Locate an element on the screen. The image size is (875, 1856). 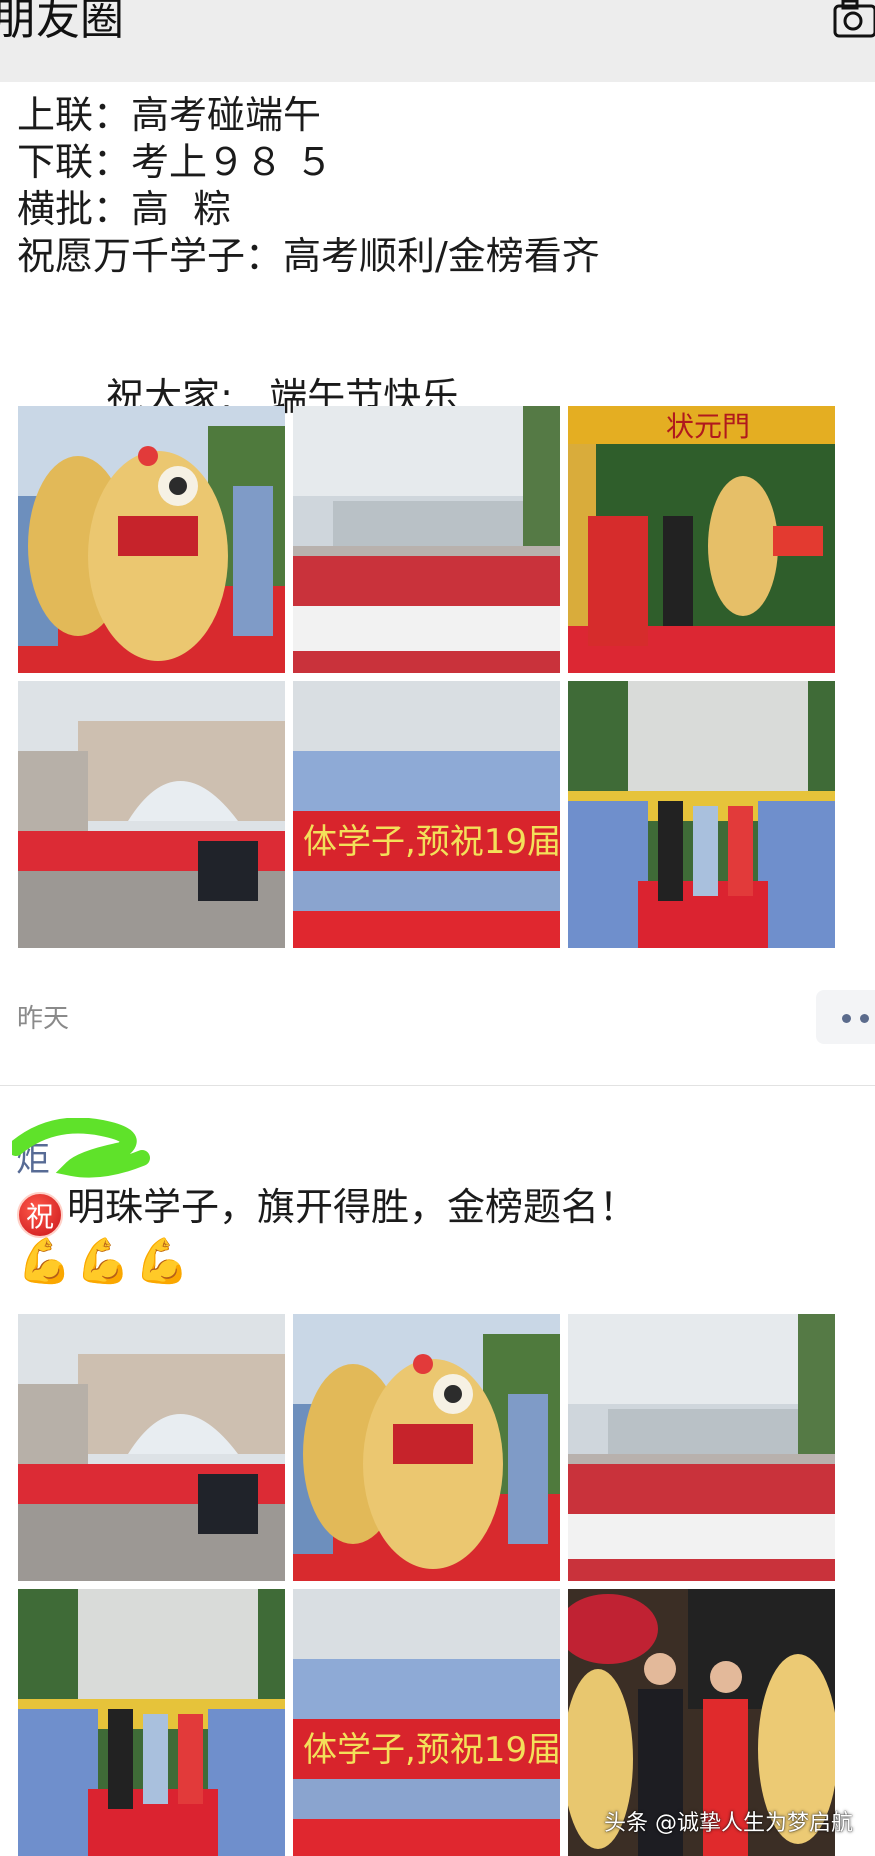
zhu-badge-icon: 祝 is located at coordinates (40, 1215).